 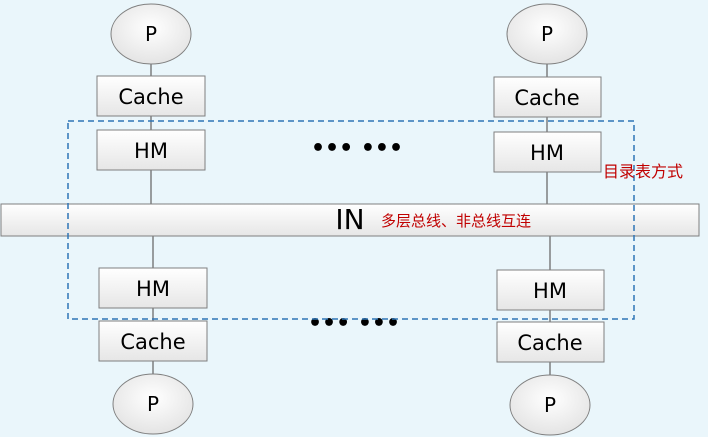 I want to click on ellipsis-bottom: ••• •••, so click(x=354, y=323).